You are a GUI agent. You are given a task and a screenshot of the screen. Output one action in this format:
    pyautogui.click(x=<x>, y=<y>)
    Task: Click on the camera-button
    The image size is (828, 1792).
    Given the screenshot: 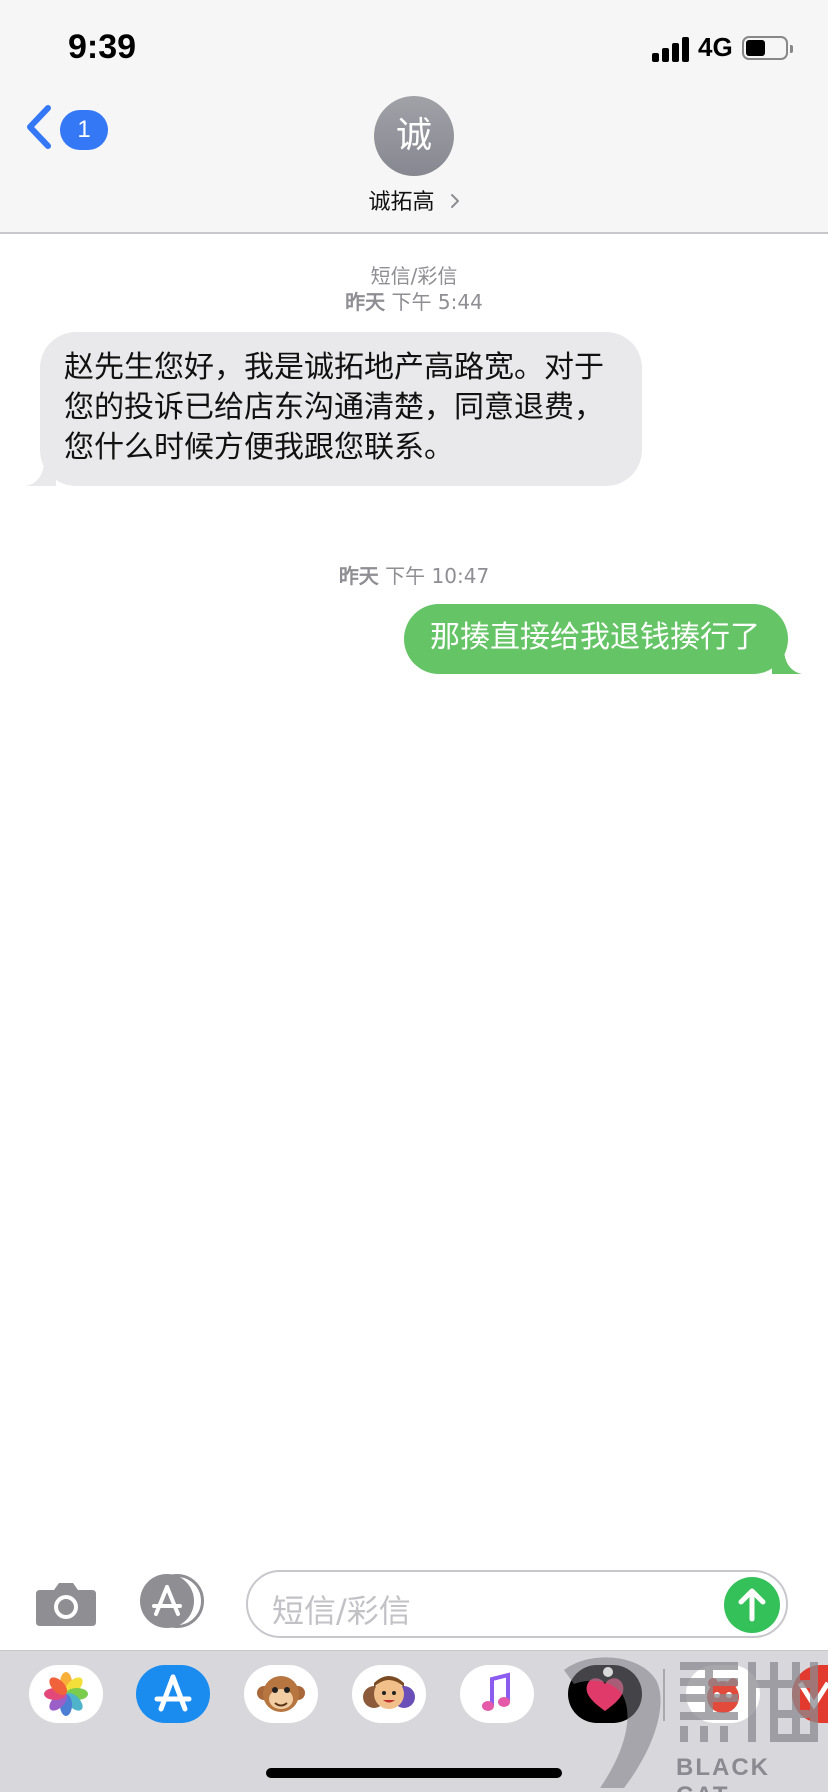 What is the action you would take?
    pyautogui.click(x=66, y=1604)
    